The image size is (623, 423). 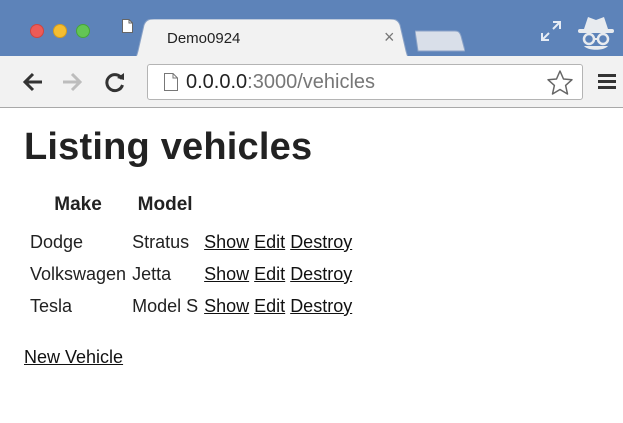 What do you see at coordinates (60, 31) in the screenshot?
I see `minimize-window-icon` at bounding box center [60, 31].